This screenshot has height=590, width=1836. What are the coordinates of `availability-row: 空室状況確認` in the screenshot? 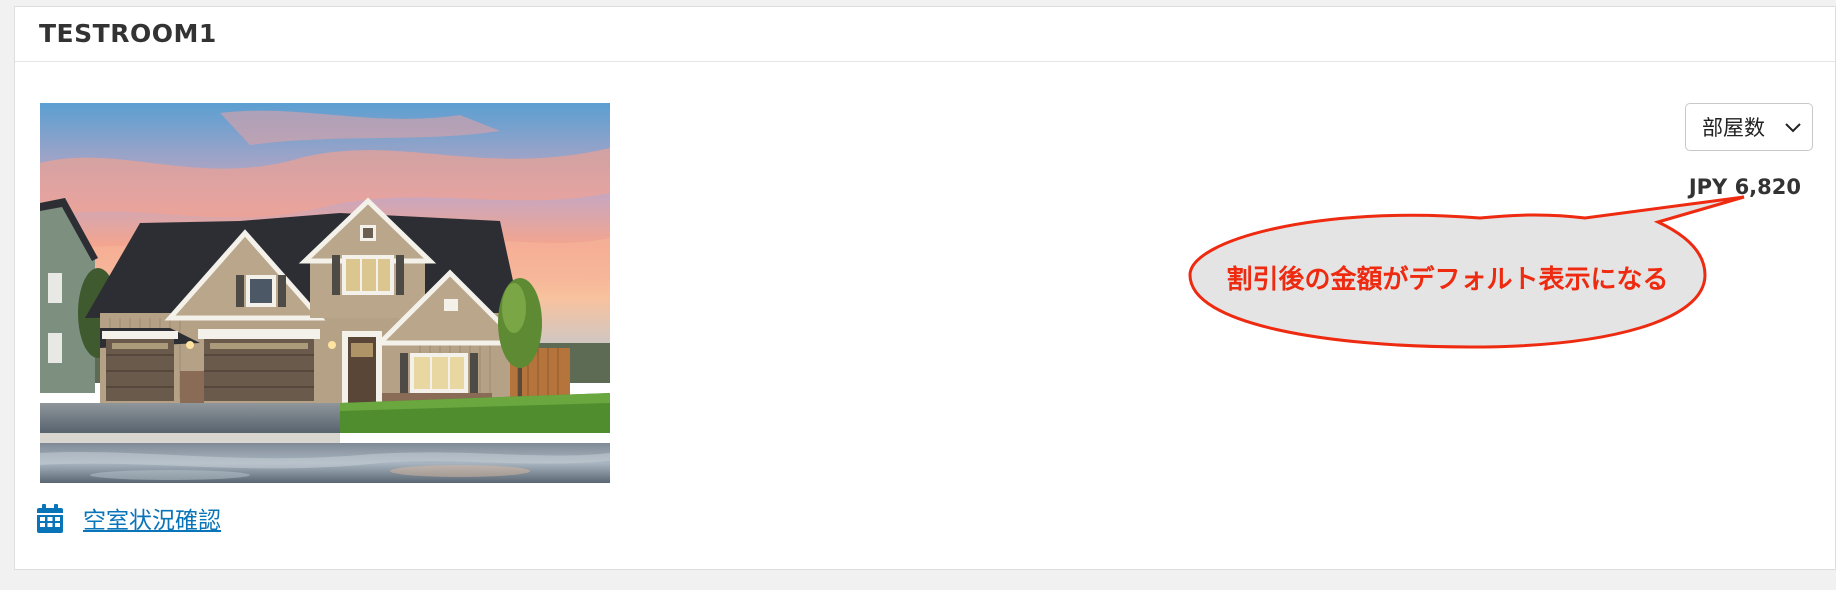 It's located at (129, 518).